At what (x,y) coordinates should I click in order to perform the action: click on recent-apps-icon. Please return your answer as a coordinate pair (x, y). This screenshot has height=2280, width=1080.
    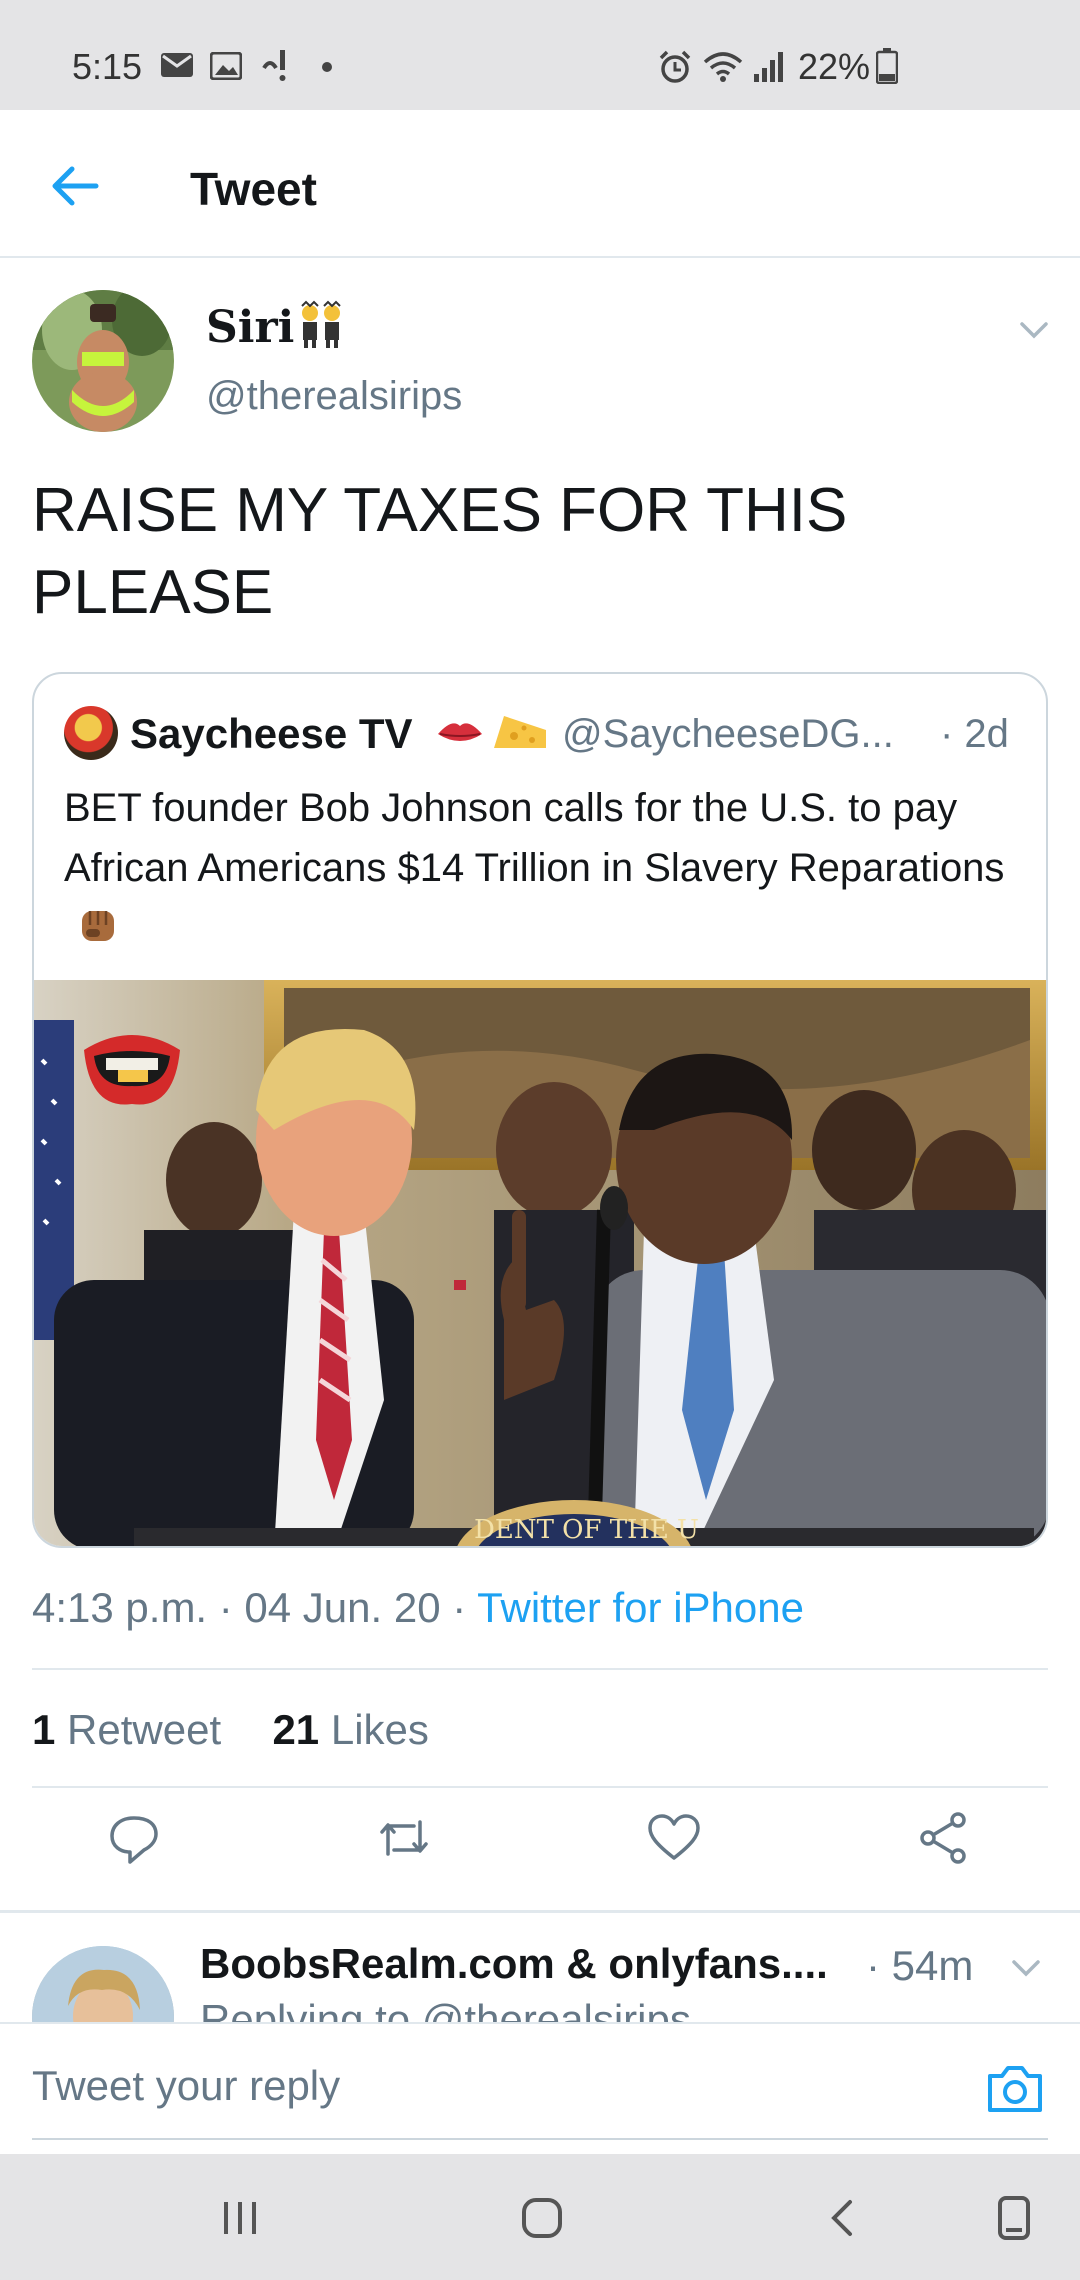
    Looking at the image, I should click on (240, 2218).